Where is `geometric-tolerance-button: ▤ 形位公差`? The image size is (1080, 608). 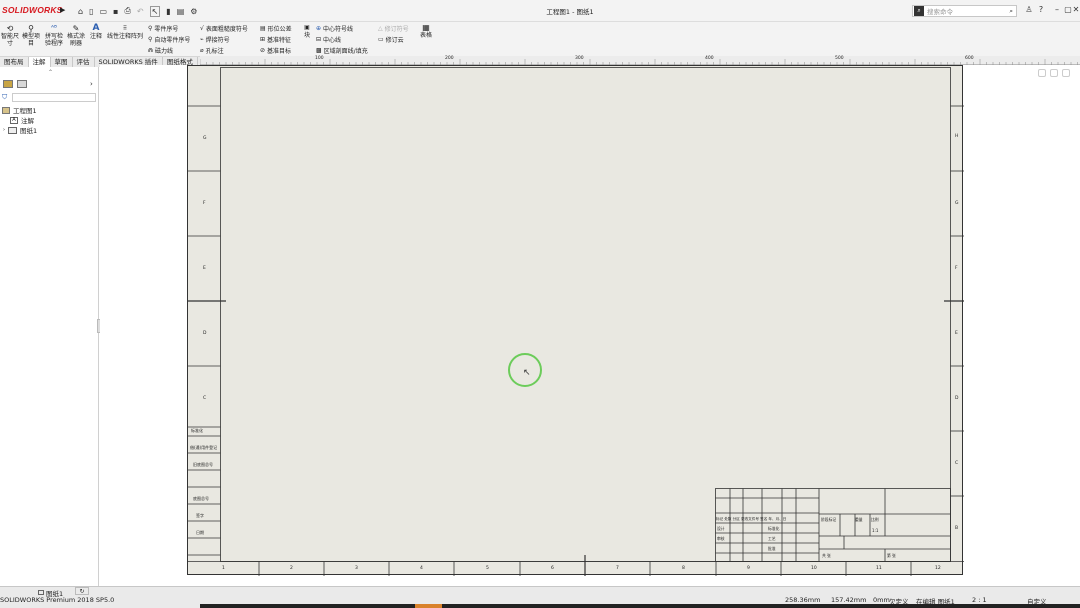
geometric-tolerance-button: ▤ 形位公差 is located at coordinates (276, 28).